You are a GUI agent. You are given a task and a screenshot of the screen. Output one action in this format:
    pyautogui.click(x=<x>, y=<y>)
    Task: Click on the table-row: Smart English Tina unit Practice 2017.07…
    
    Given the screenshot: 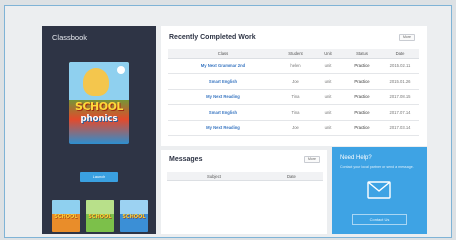 What is the action you would take?
    pyautogui.click(x=293, y=112)
    